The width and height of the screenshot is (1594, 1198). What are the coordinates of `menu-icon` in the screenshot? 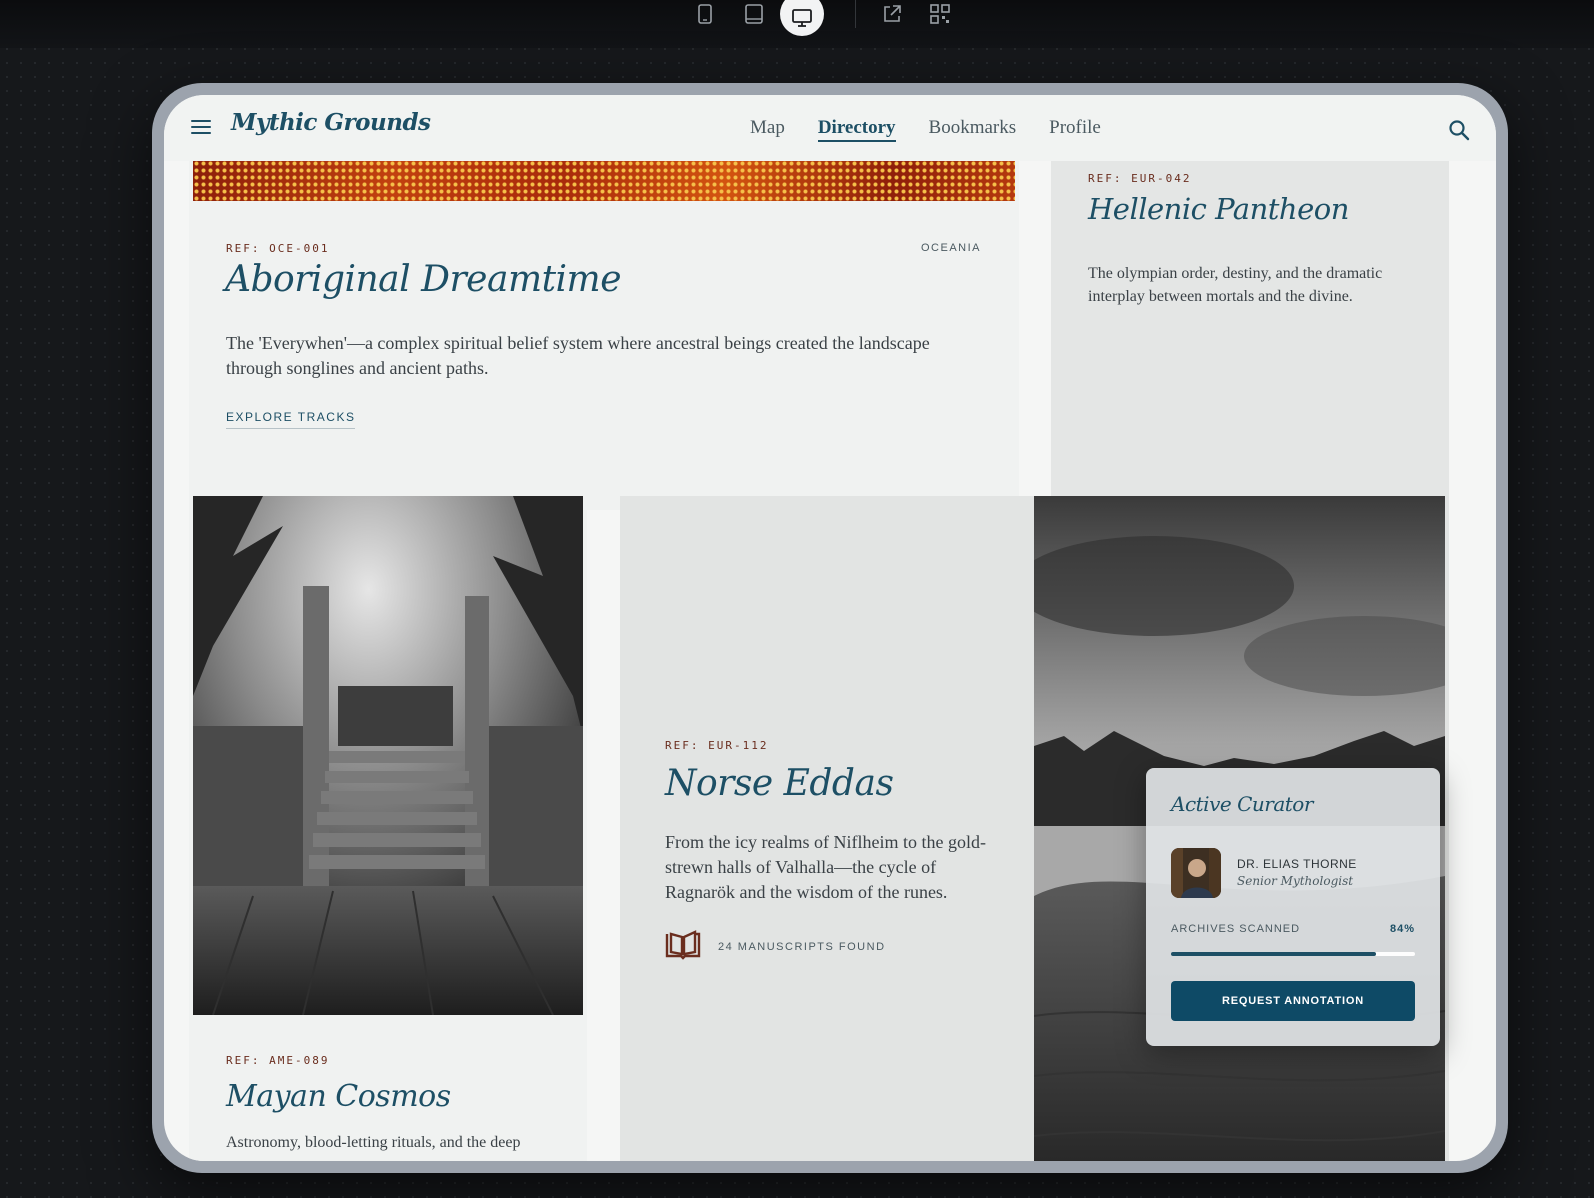 It's located at (201, 128).